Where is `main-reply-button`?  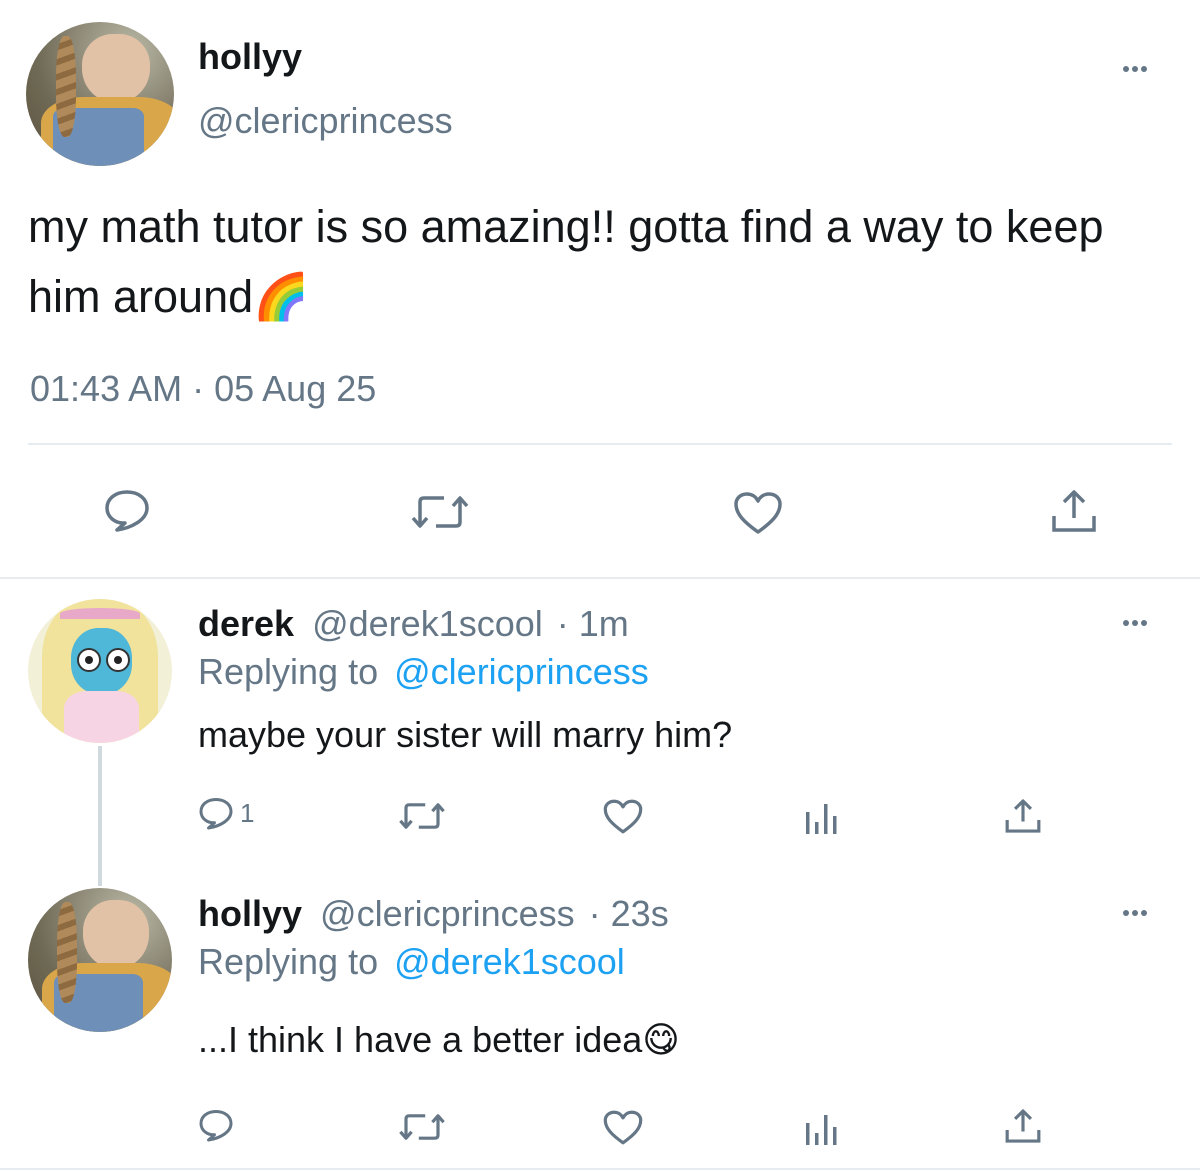
main-reply-button is located at coordinates (127, 510).